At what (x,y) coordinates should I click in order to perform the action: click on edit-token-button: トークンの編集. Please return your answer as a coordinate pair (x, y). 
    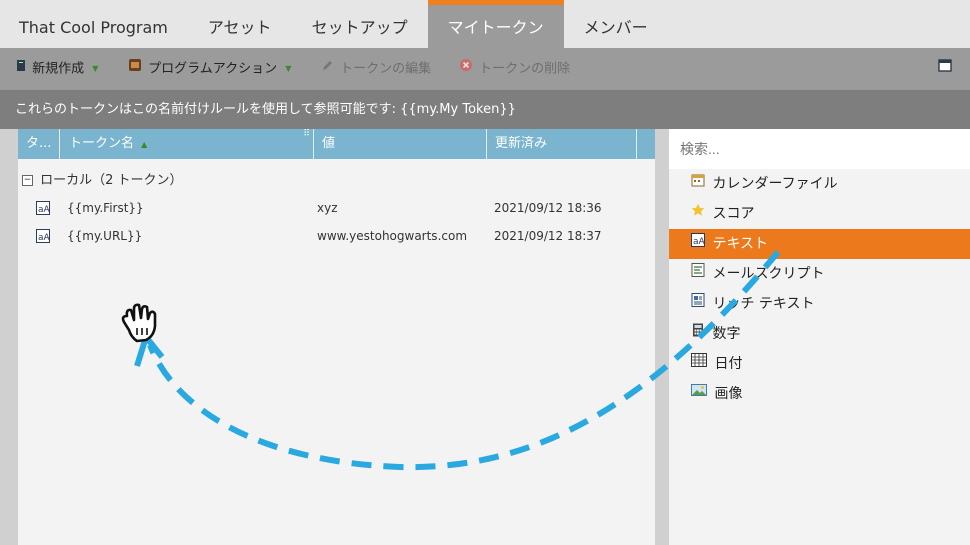
    Looking at the image, I should click on (376, 69).